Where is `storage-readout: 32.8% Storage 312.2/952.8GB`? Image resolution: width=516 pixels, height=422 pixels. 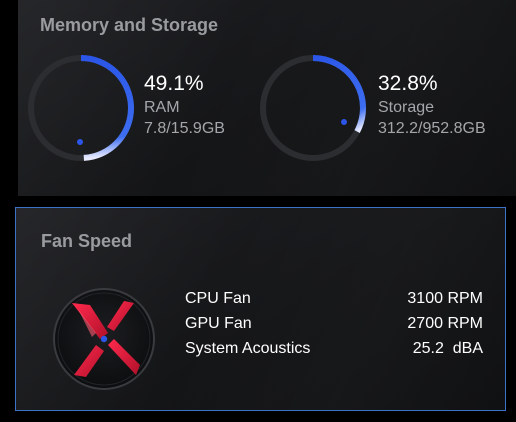
storage-readout: 32.8% Storage 312.2/952.8GB is located at coordinates (432, 105).